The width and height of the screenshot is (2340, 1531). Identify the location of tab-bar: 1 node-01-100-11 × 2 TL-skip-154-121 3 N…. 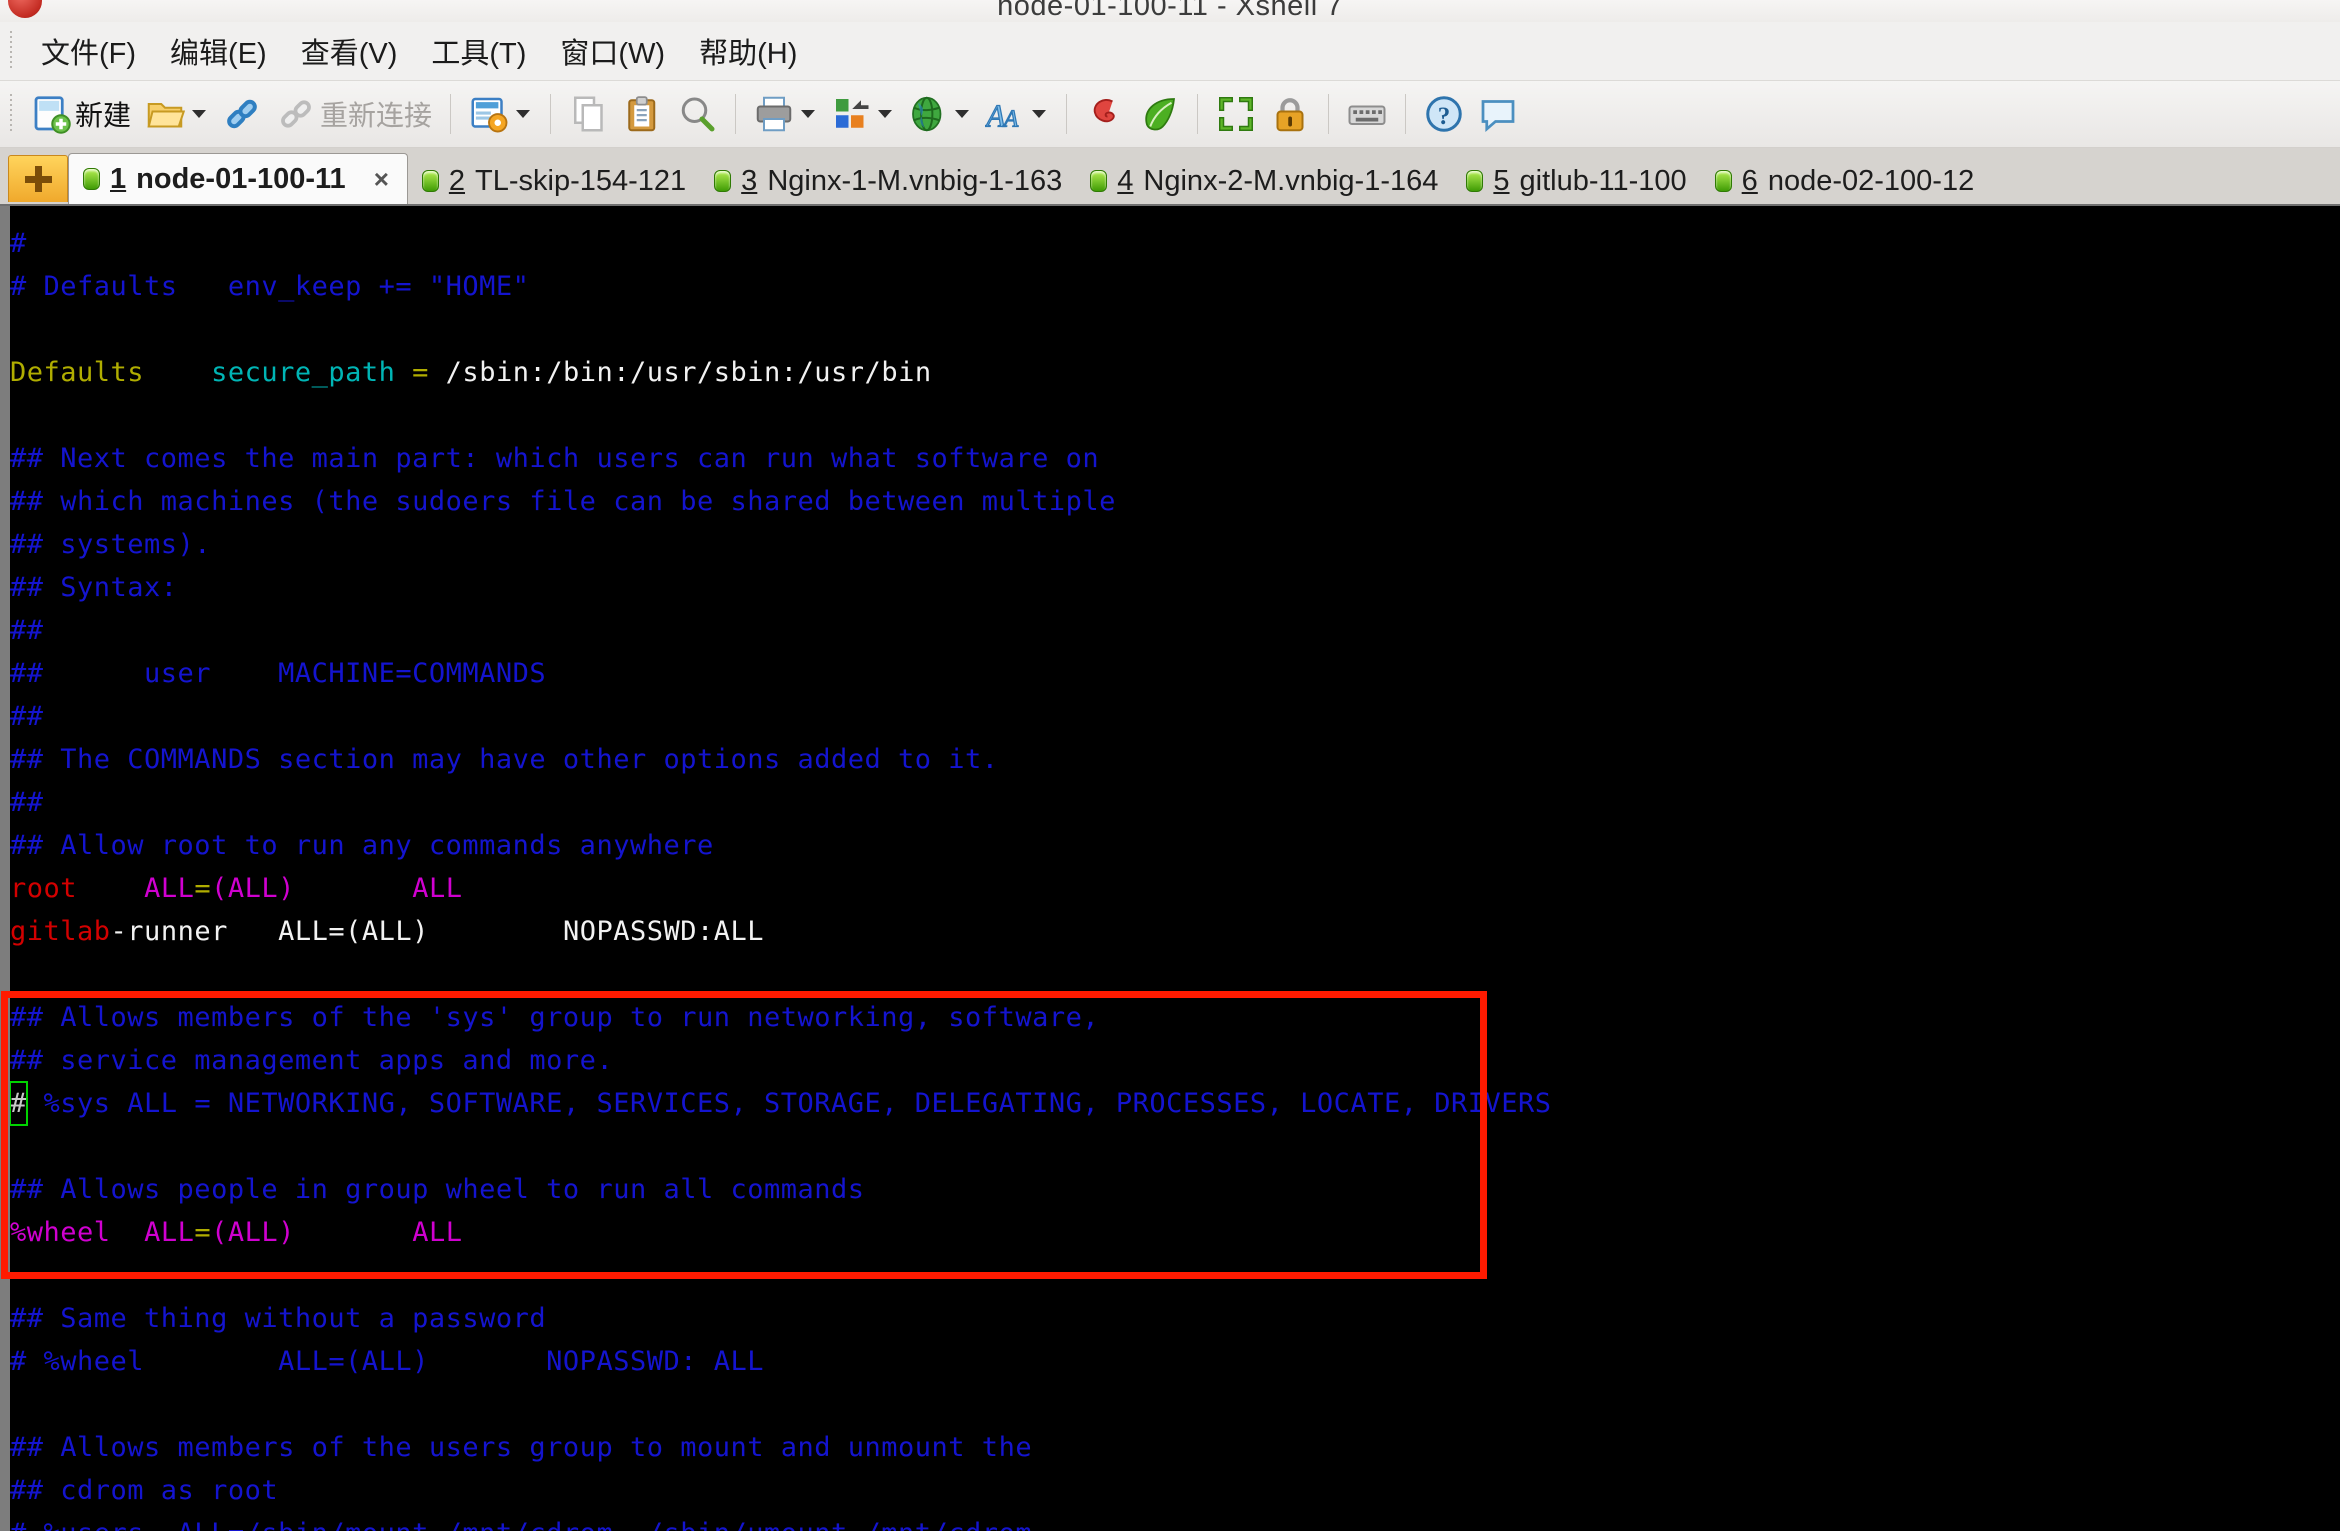
(1170, 176).